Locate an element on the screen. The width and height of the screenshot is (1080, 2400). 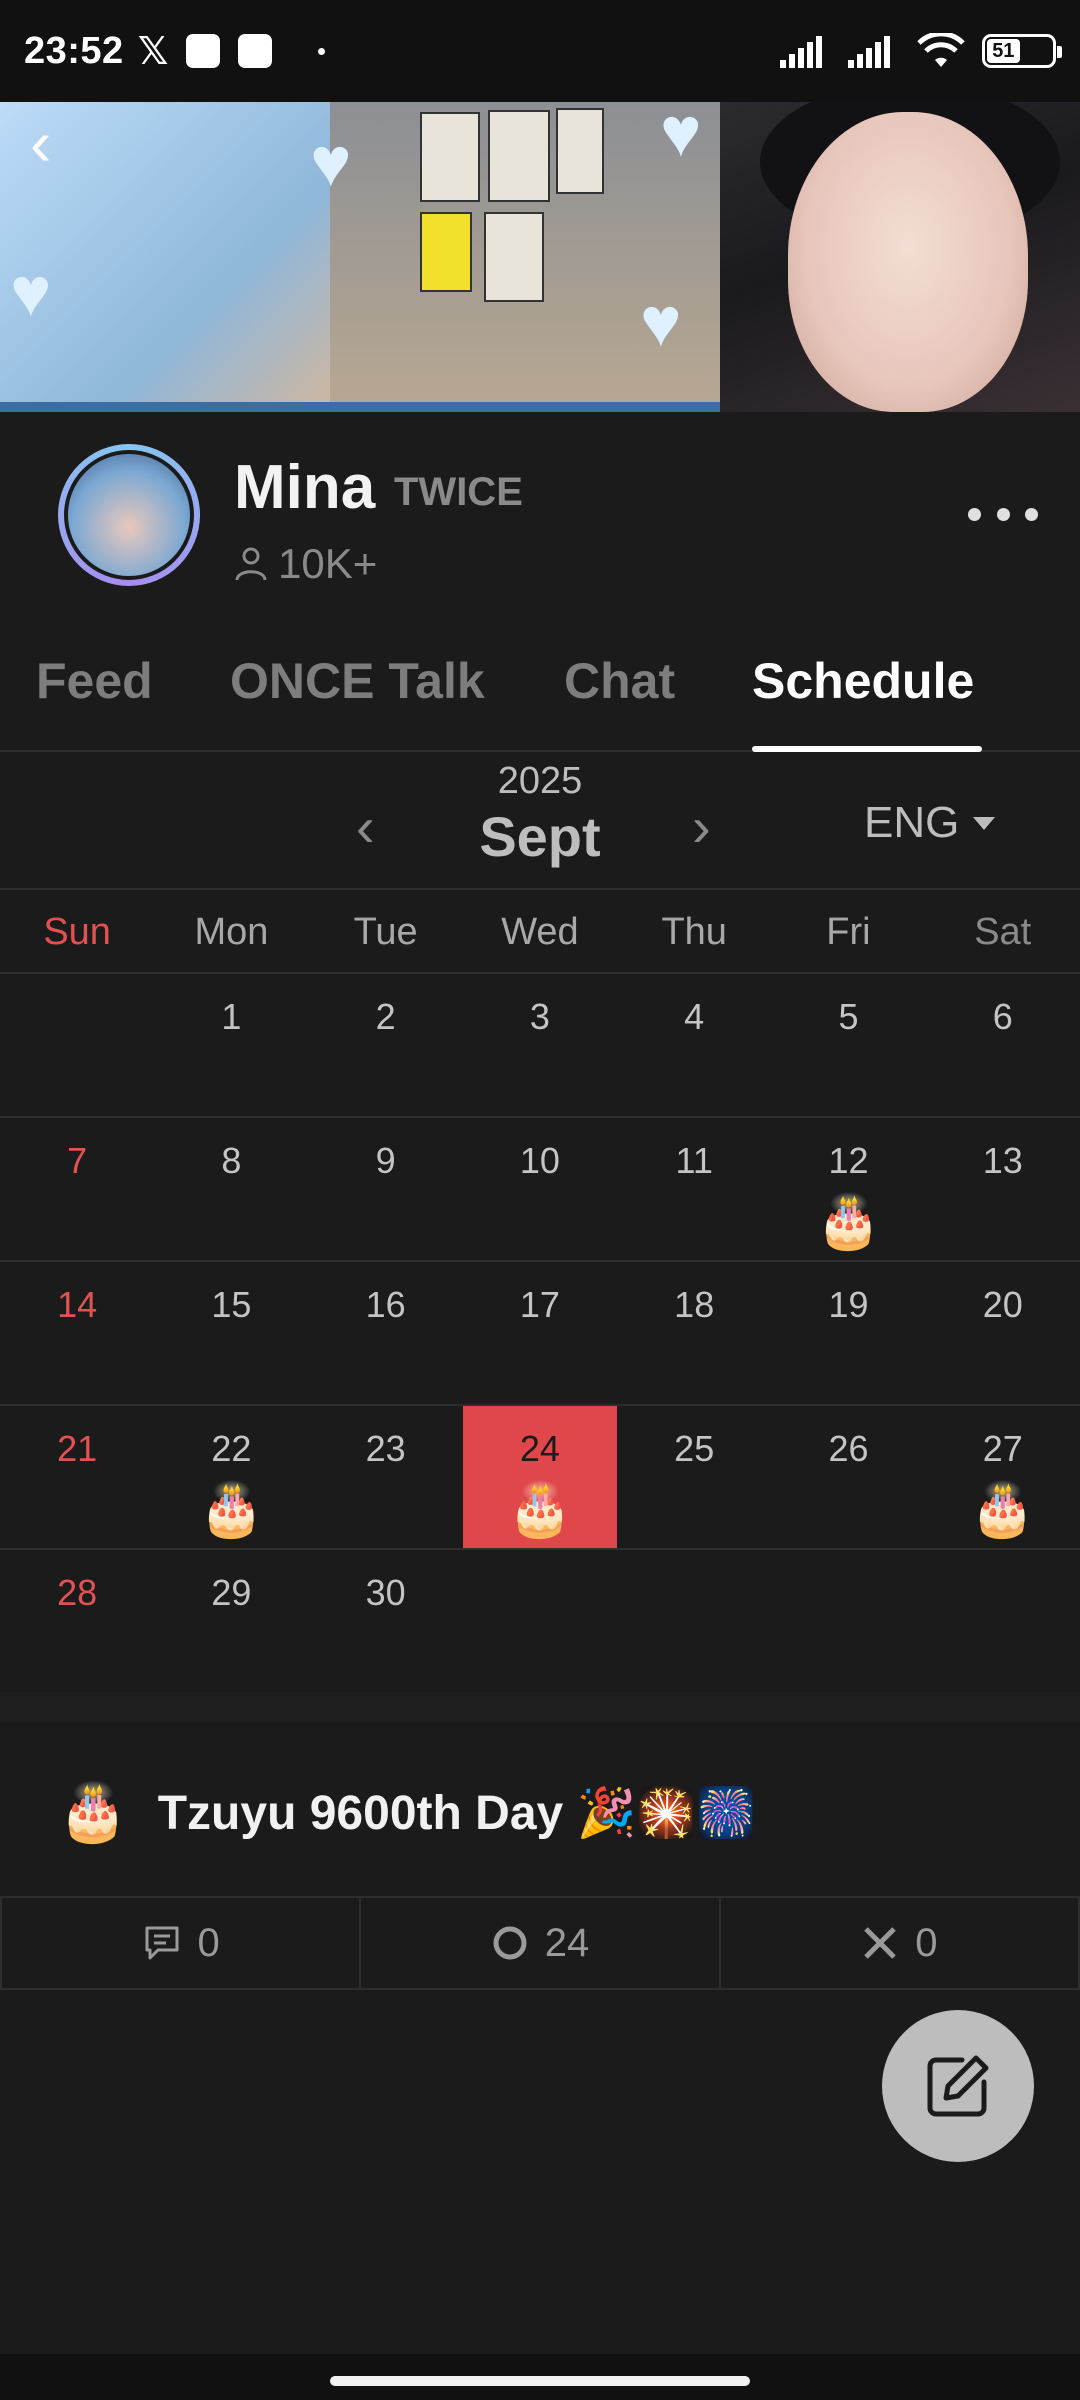
calendar-day-cell: 23 is located at coordinates (386, 1477).